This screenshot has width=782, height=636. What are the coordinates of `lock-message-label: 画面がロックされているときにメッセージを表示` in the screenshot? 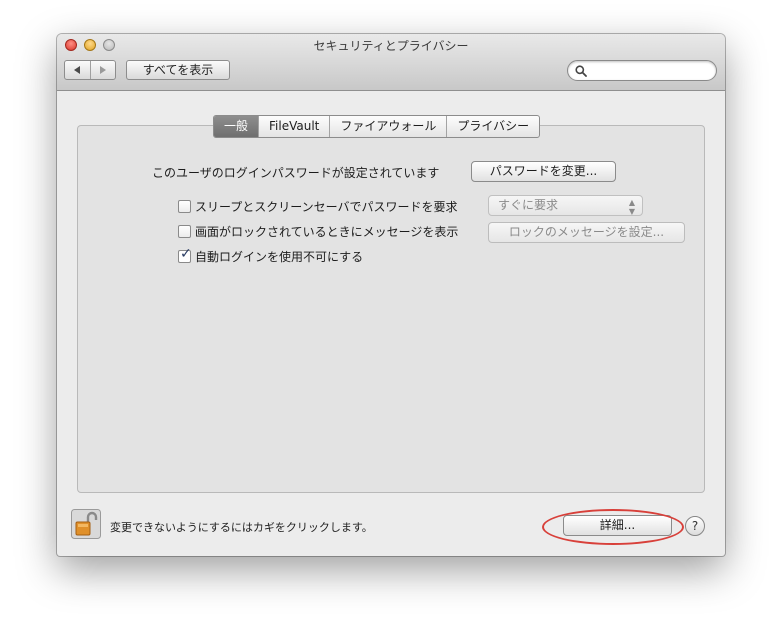 It's located at (327, 232).